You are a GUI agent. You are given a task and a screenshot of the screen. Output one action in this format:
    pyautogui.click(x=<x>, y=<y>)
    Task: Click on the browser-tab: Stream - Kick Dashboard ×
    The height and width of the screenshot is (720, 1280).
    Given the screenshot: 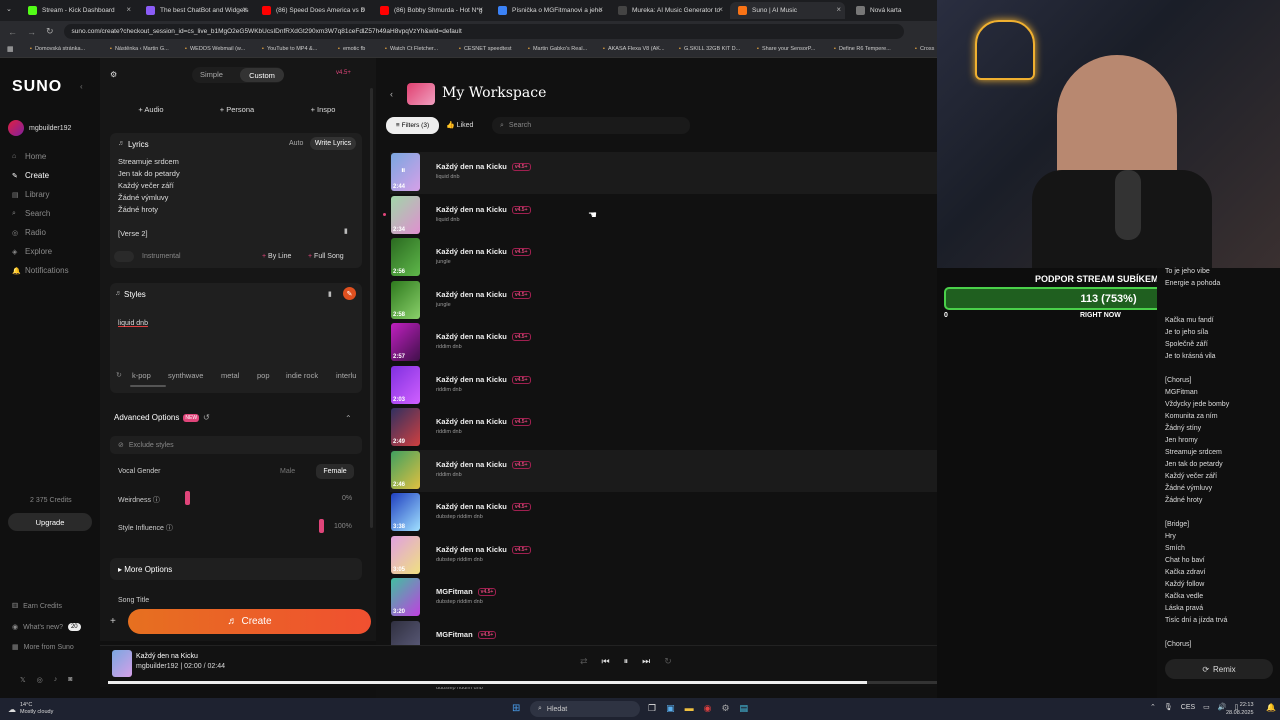 What is the action you would take?
    pyautogui.click(x=77, y=10)
    